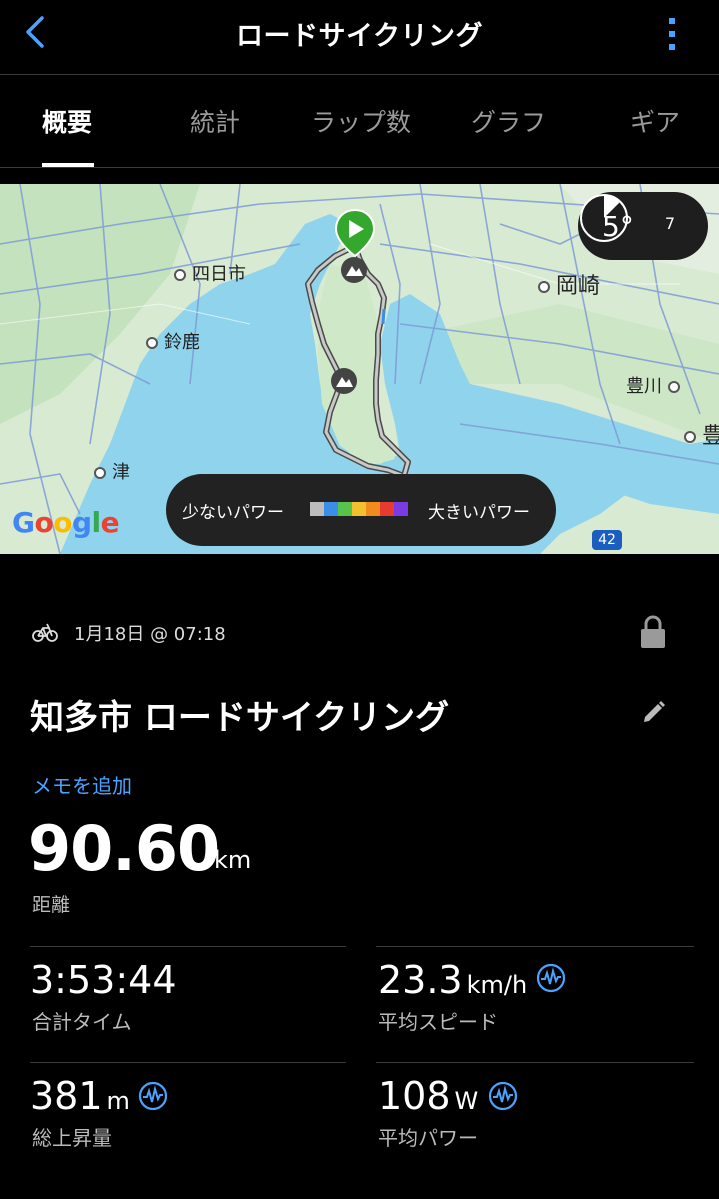 The height and width of the screenshot is (1199, 719). I want to click on legend-color-bar, so click(359, 509).